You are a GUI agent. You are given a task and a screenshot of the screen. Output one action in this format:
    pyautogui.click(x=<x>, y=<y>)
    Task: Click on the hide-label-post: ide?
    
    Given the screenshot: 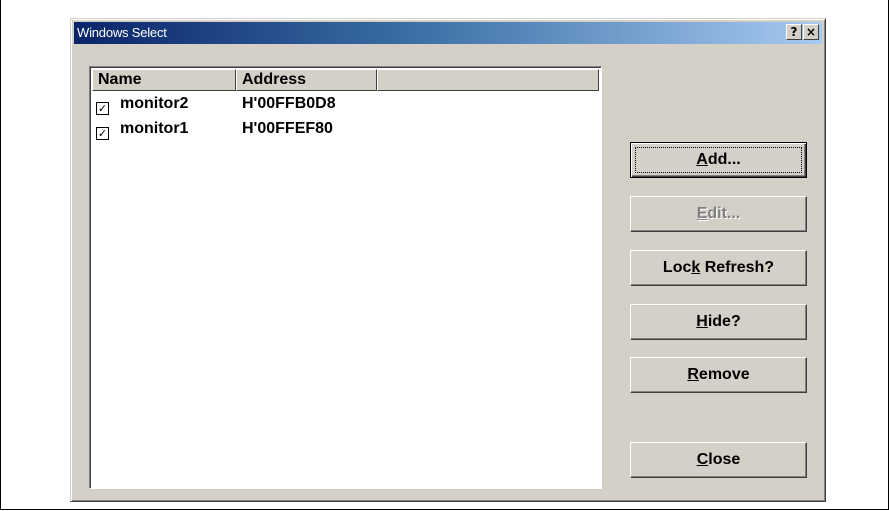 What is the action you would take?
    pyautogui.click(x=724, y=321)
    